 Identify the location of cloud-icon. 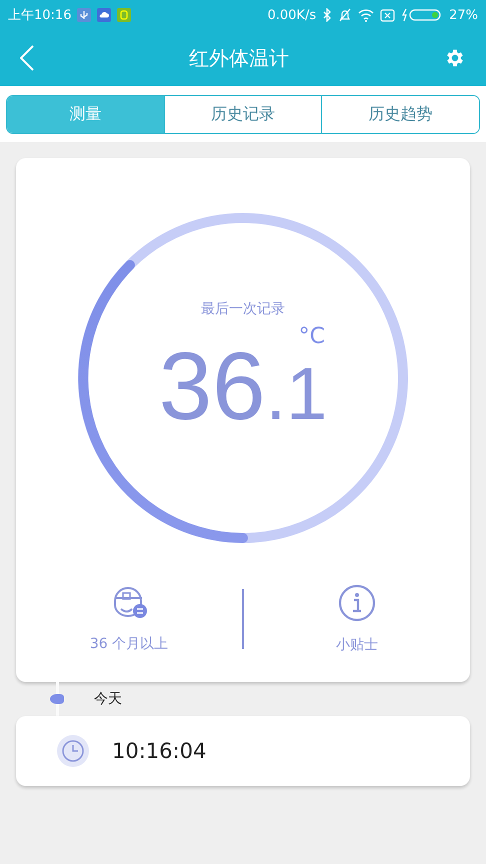
(104, 15).